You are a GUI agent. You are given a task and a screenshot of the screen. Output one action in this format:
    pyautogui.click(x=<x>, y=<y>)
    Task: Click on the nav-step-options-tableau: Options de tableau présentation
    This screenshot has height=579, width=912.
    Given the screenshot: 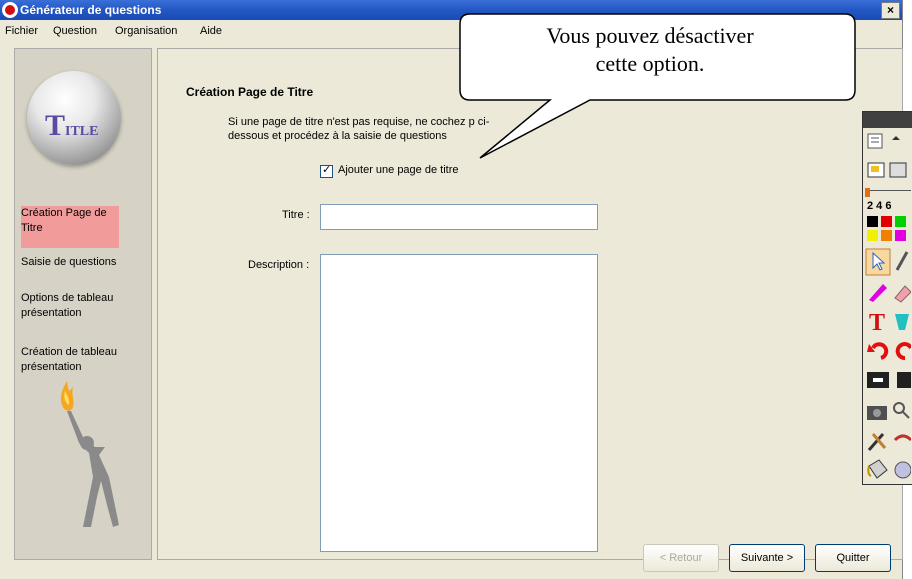 What is the action you would take?
    pyautogui.click(x=70, y=306)
    